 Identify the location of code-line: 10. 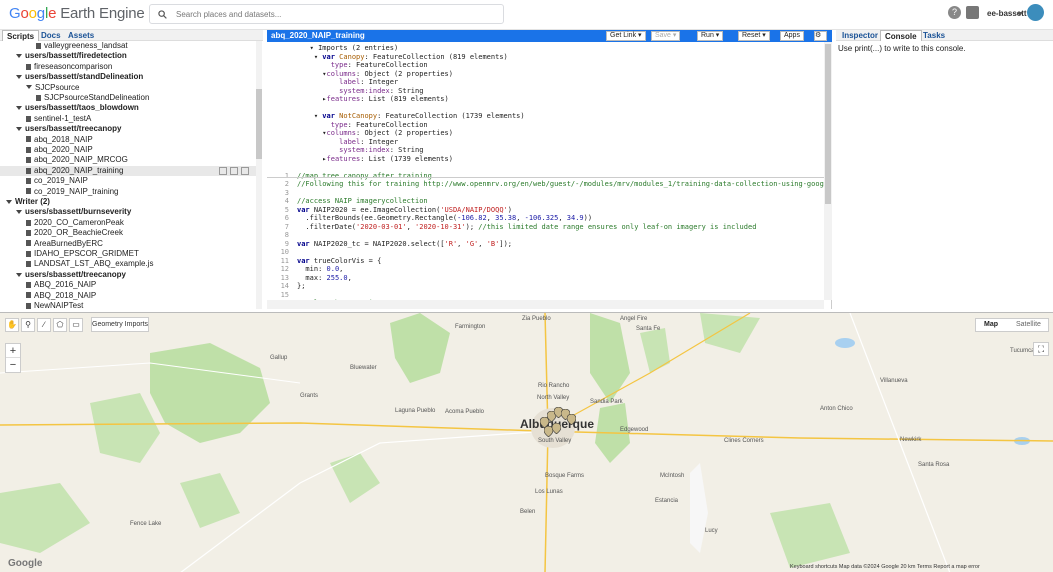
(282, 252).